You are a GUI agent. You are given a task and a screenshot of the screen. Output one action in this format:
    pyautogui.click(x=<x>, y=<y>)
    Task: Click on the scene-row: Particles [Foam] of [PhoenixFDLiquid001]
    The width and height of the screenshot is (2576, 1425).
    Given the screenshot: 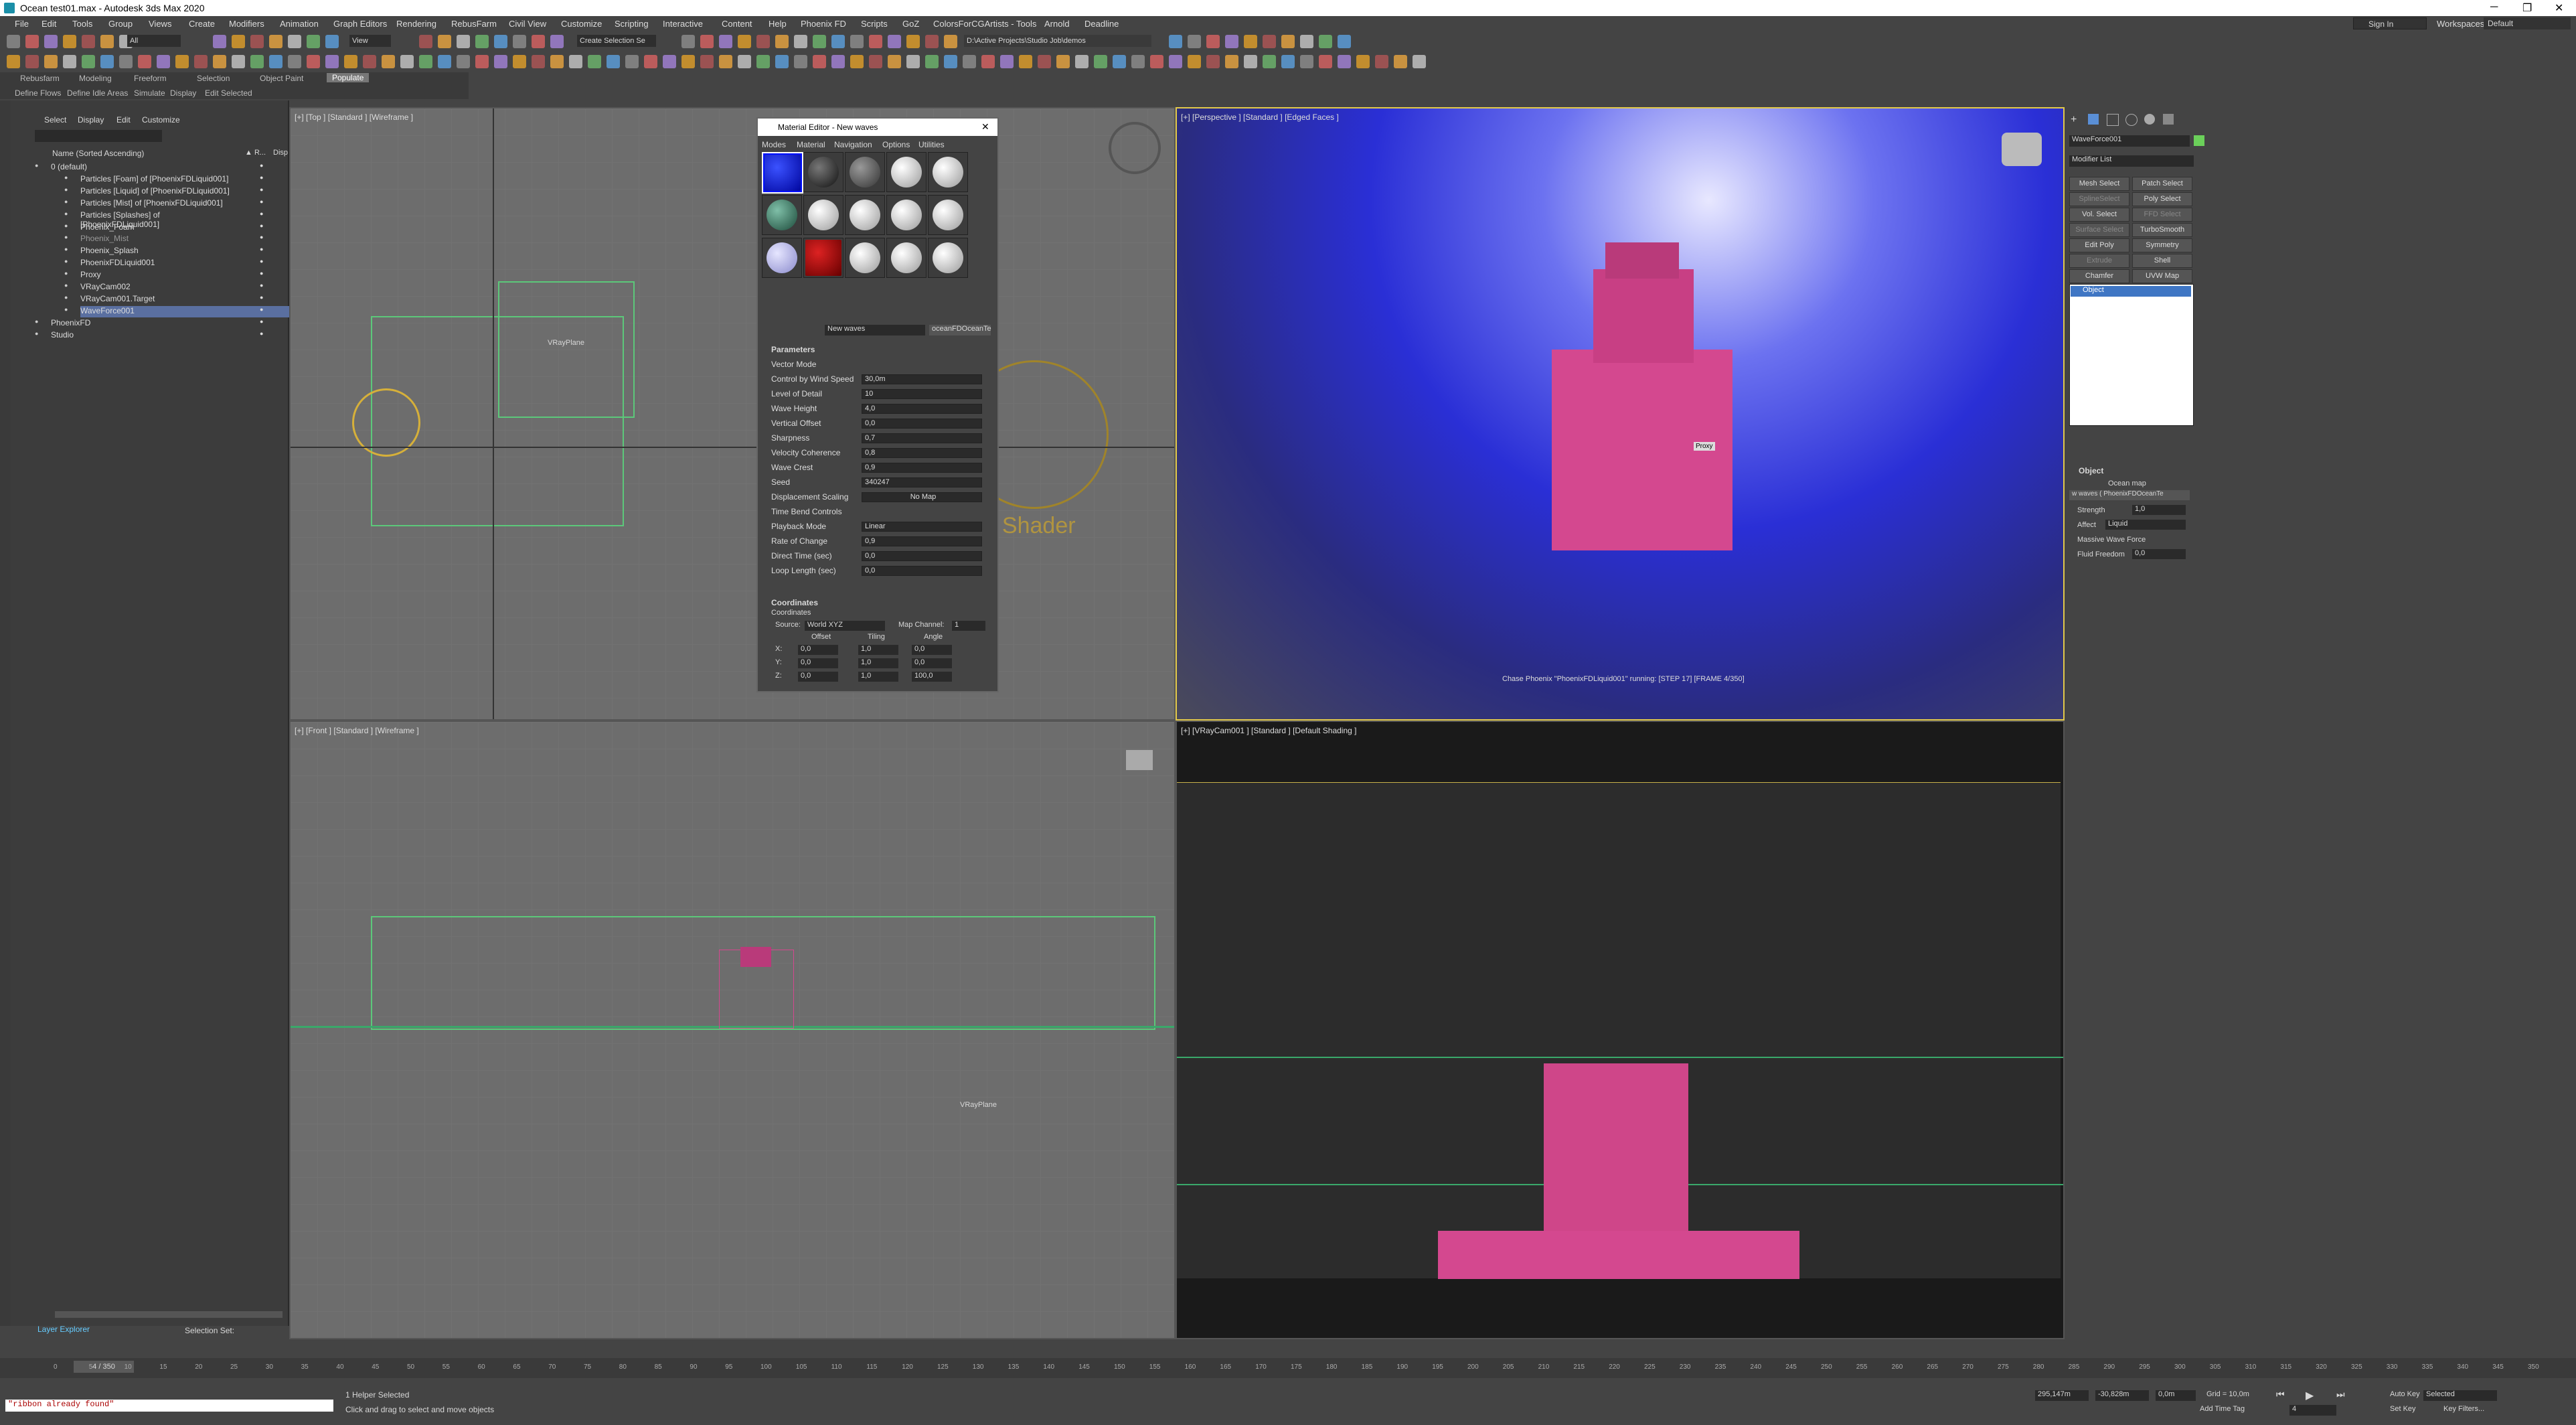 What is the action you would take?
    pyautogui.click(x=159, y=179)
    